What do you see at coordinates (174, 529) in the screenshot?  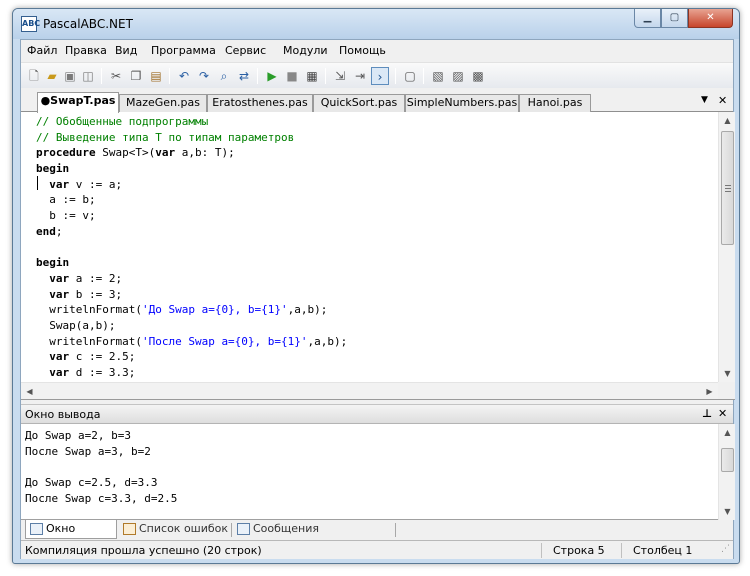 I see `tab-error-list: Список ошибок` at bounding box center [174, 529].